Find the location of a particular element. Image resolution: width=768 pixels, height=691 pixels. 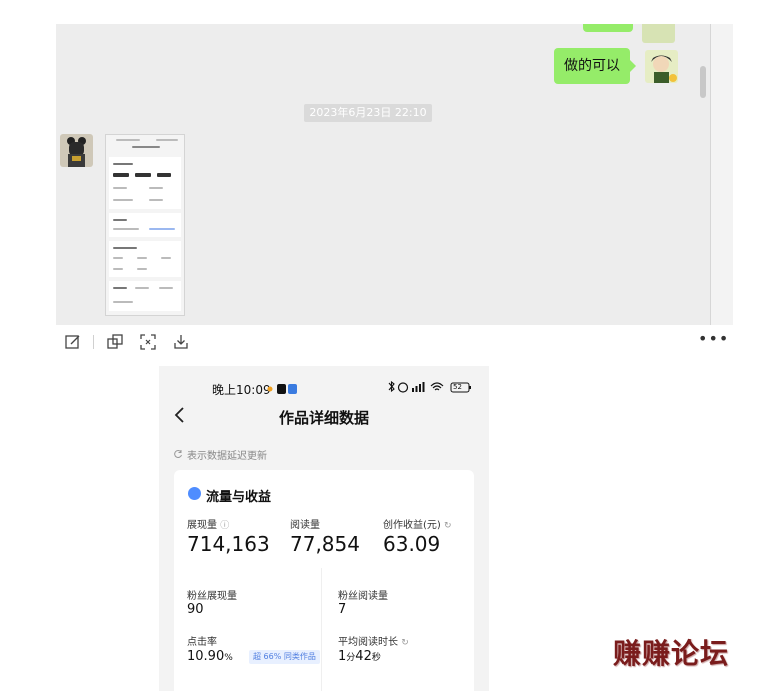

user-avatar-top is located at coordinates (658, 33).